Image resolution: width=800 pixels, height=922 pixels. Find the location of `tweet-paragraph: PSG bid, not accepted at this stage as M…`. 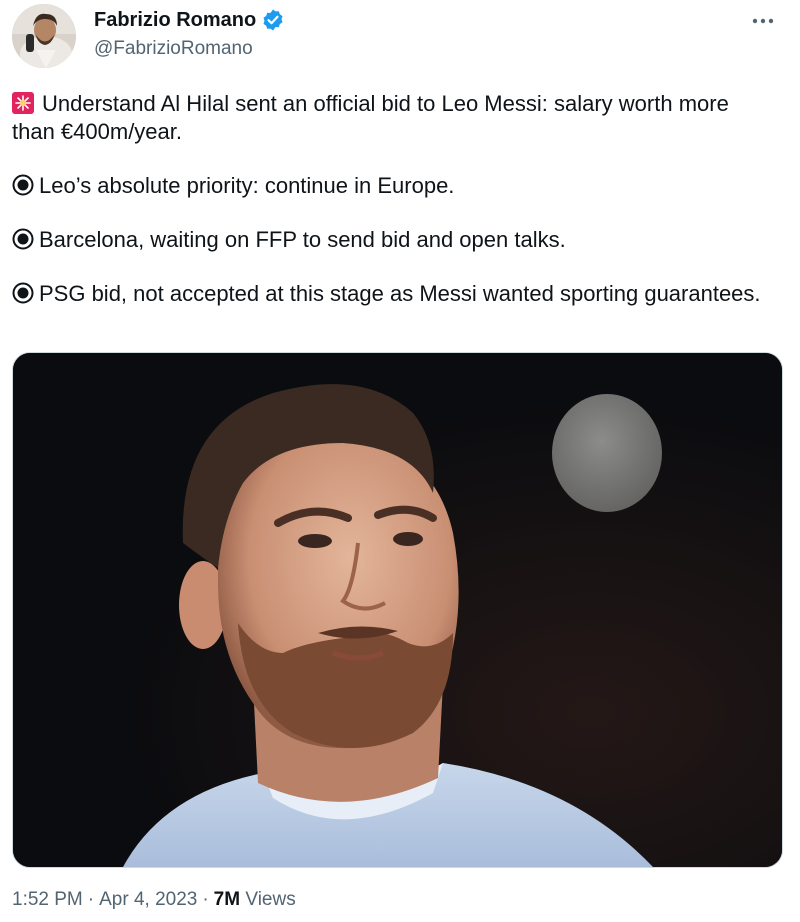

tweet-paragraph: PSG bid, not accepted at this stage as M… is located at coordinates (392, 294).